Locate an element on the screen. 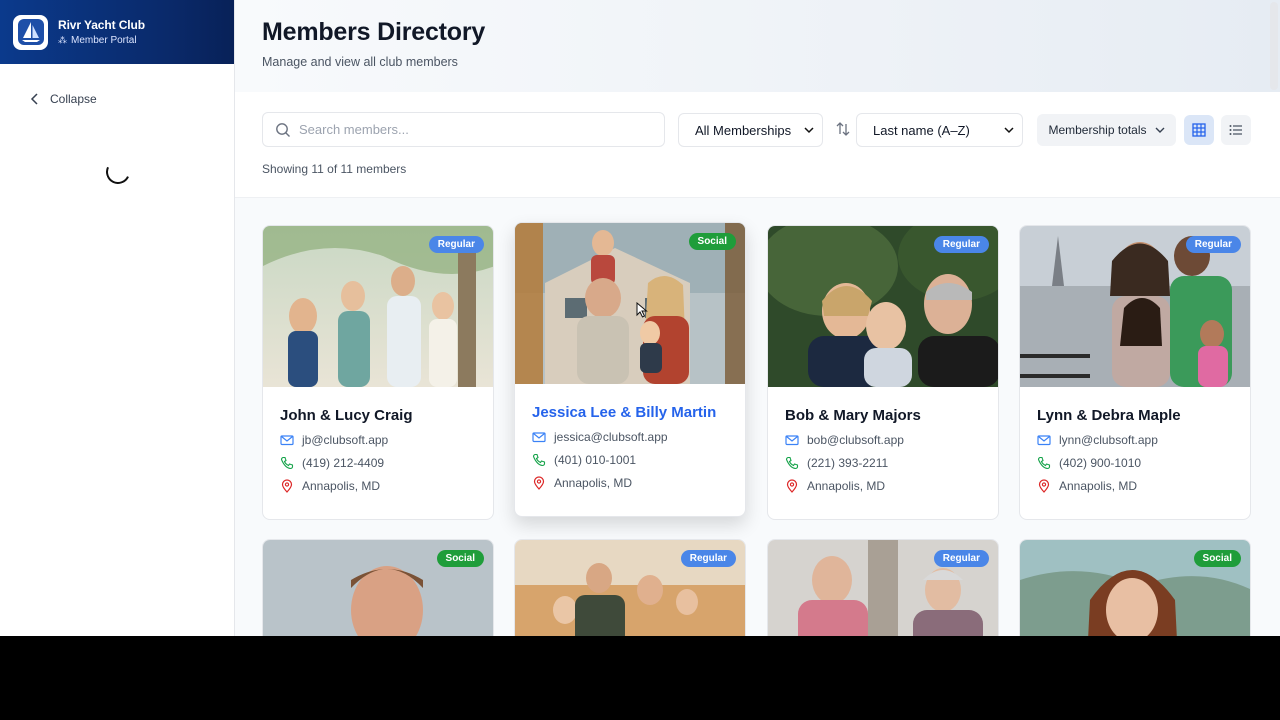 The height and width of the screenshot is (720, 1280). membership-filter-value: All Memberships is located at coordinates (743, 130).